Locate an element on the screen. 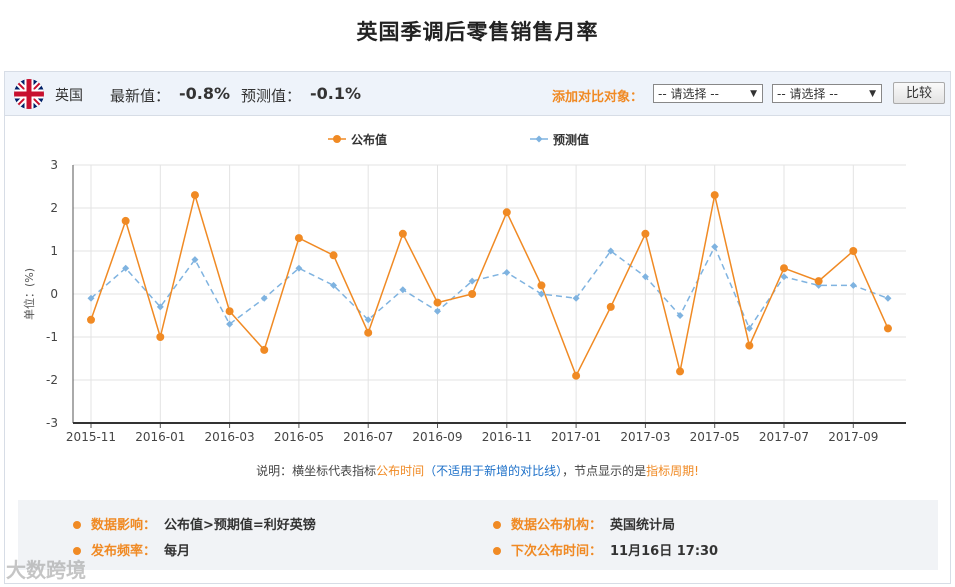  info-frequency: 发布频率： 每月 is located at coordinates (131, 549).